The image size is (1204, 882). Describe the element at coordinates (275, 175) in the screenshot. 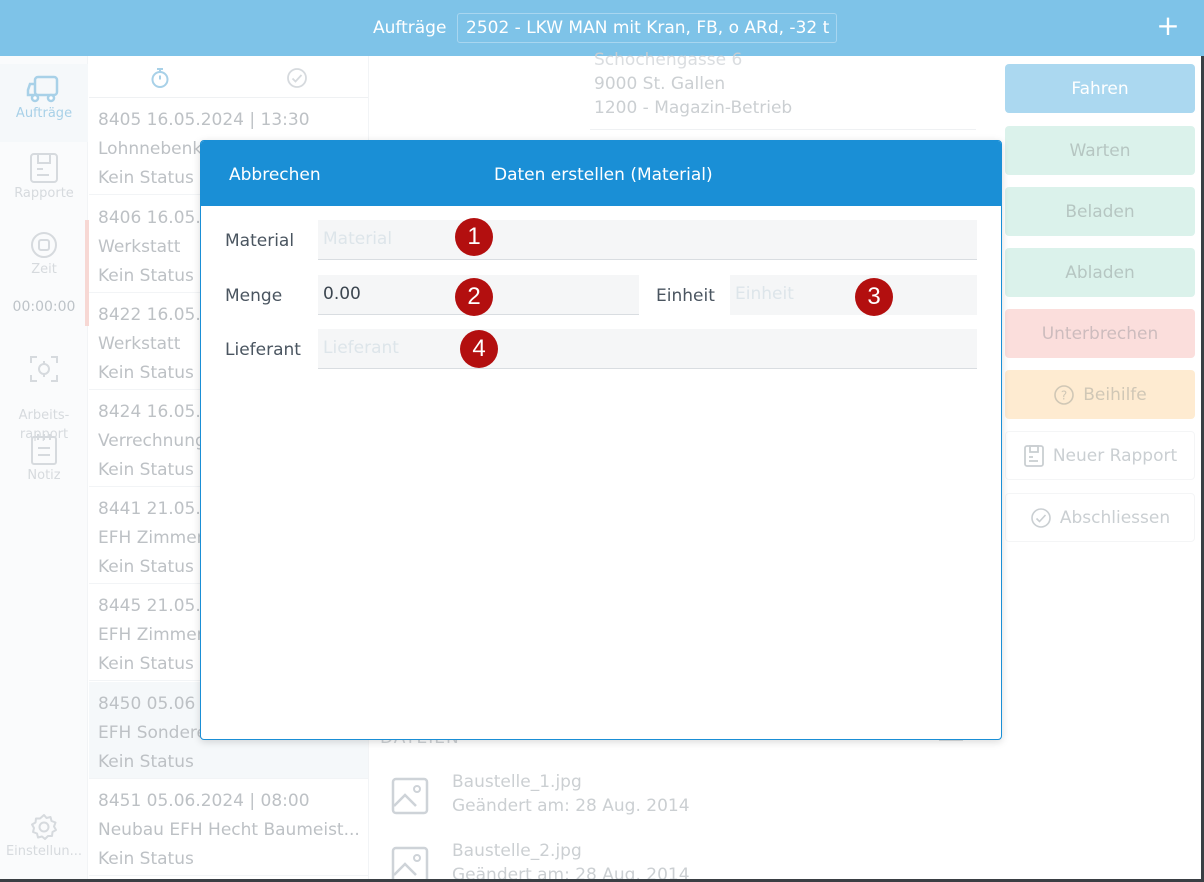

I see `cancel-button: Abbrechen` at that location.